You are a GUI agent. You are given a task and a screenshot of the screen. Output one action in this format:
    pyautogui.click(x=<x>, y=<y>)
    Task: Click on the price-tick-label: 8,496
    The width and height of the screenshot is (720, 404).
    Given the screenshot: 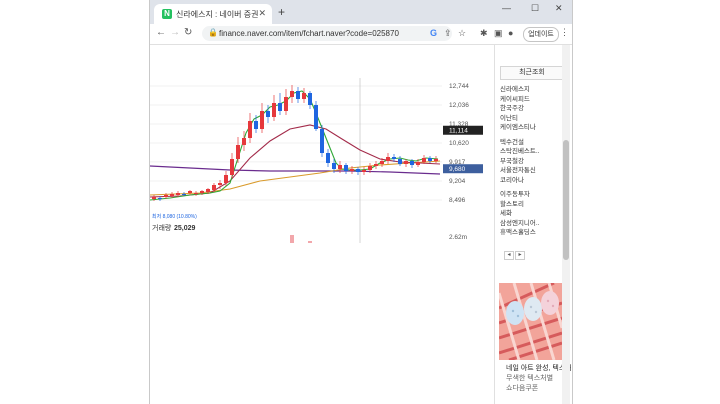 What is the action you would take?
    pyautogui.click(x=457, y=200)
    